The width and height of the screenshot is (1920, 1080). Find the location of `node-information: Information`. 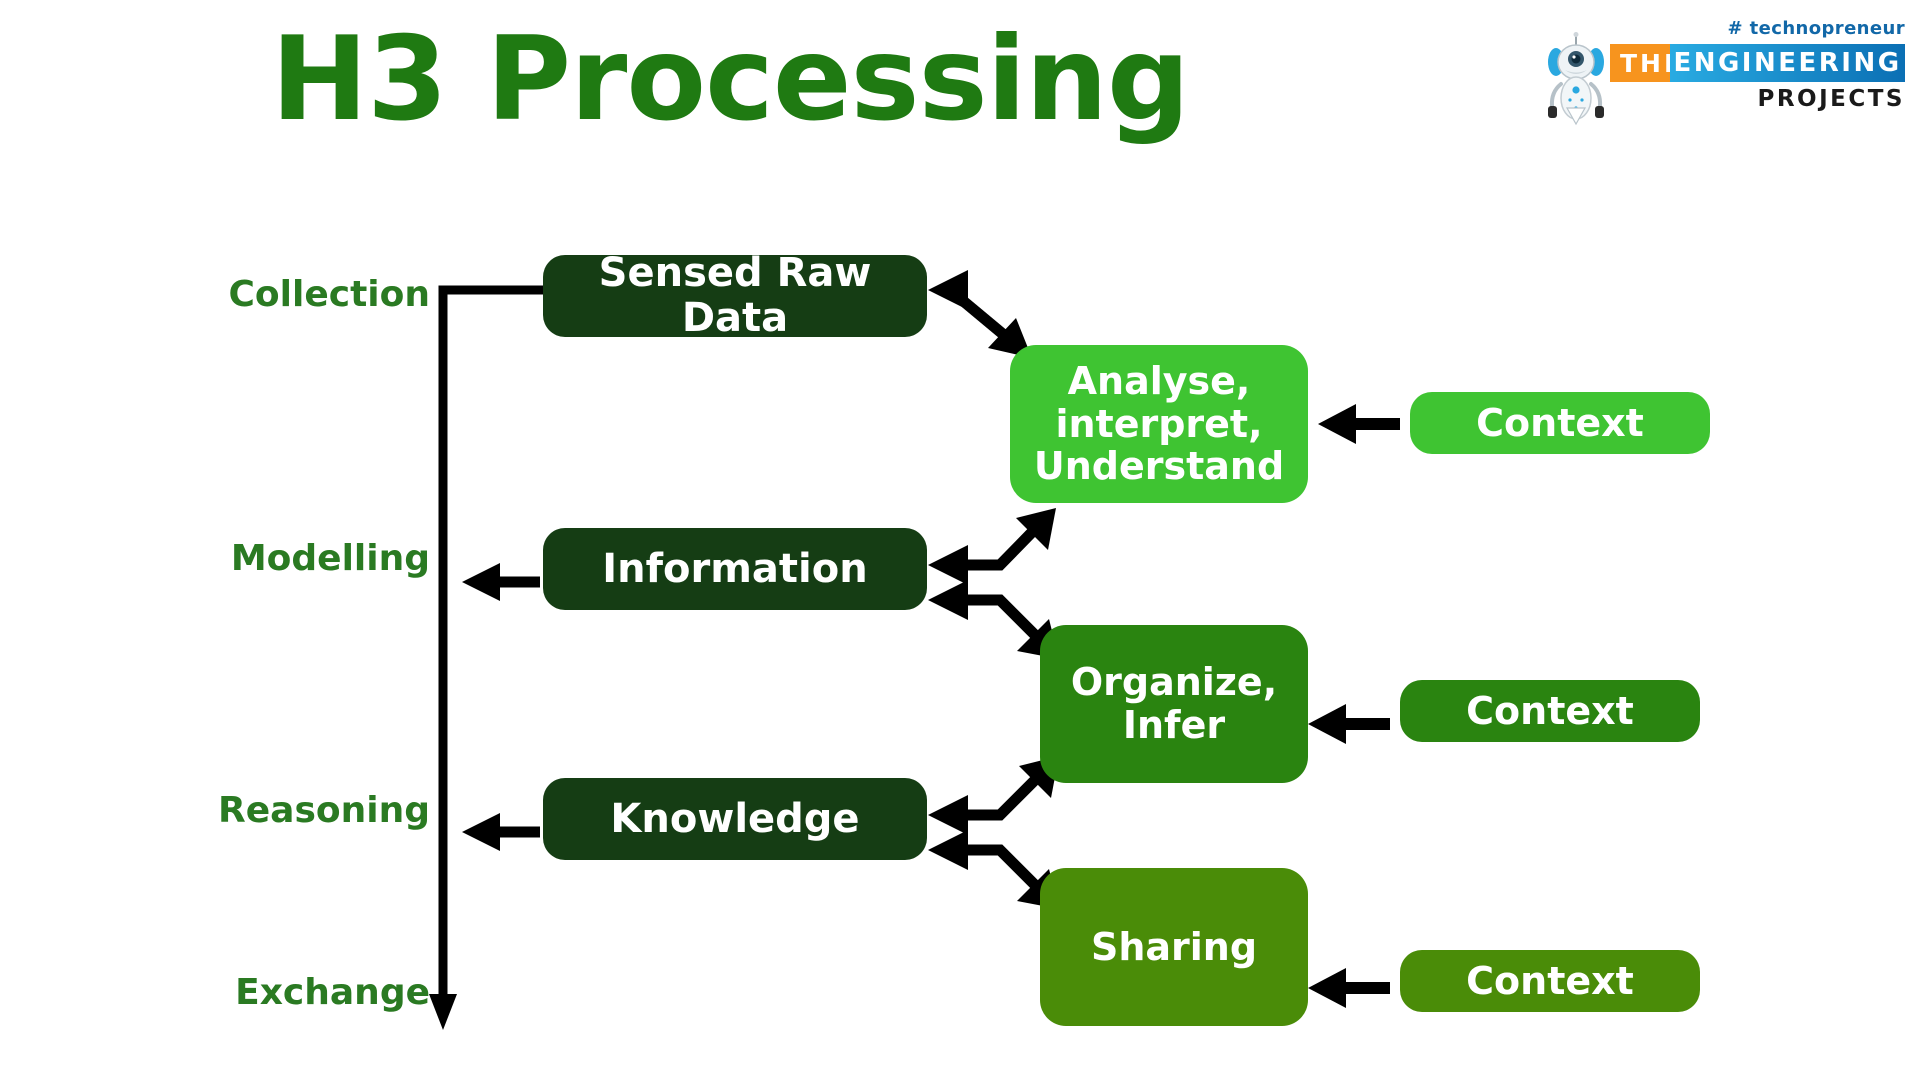

node-information: Information is located at coordinates (735, 569).